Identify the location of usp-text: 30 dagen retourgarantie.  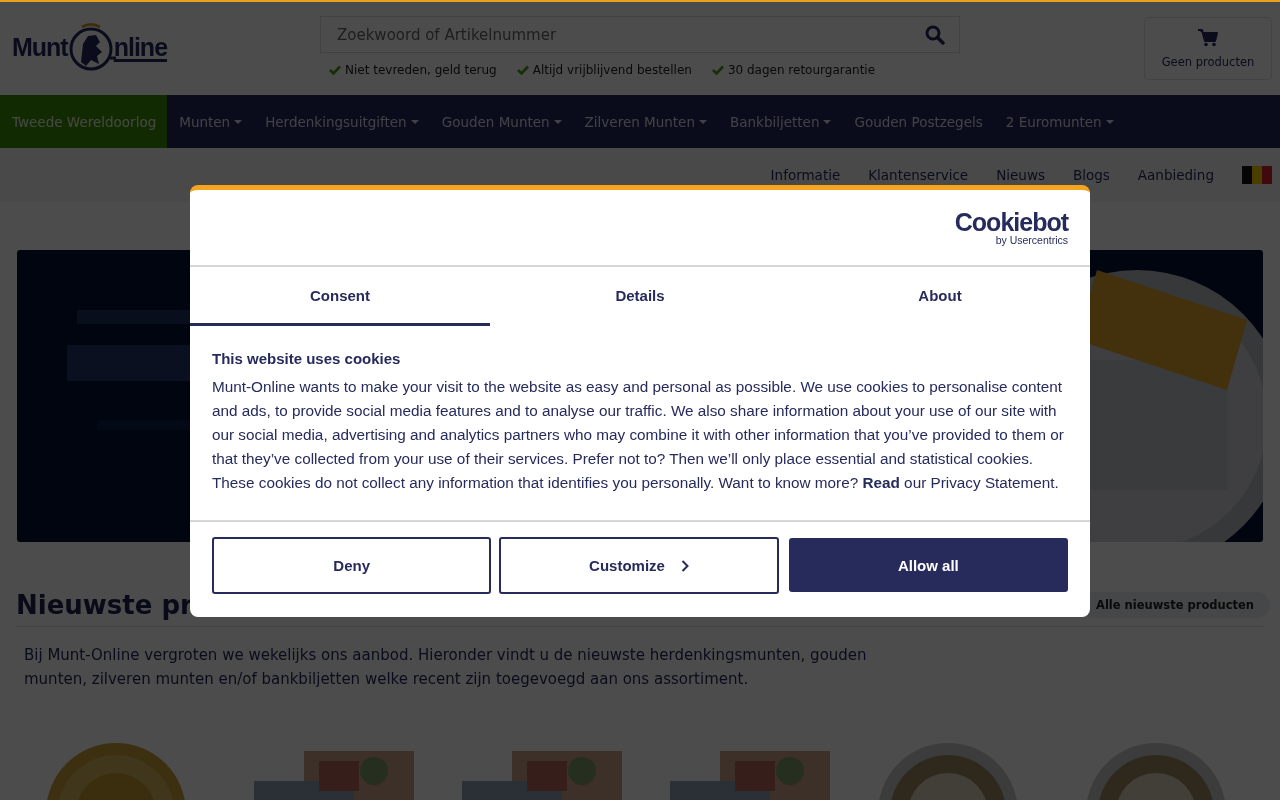
(801, 70).